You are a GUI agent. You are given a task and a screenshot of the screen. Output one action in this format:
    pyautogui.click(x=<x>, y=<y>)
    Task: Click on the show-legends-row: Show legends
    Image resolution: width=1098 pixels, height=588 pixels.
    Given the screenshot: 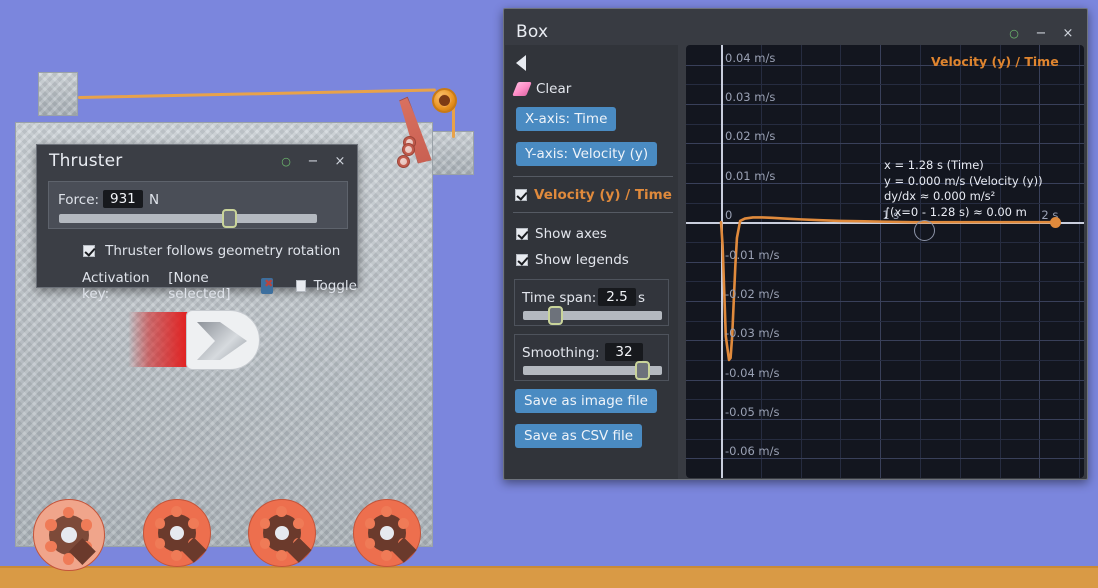 What is the action you would take?
    pyautogui.click(x=572, y=260)
    